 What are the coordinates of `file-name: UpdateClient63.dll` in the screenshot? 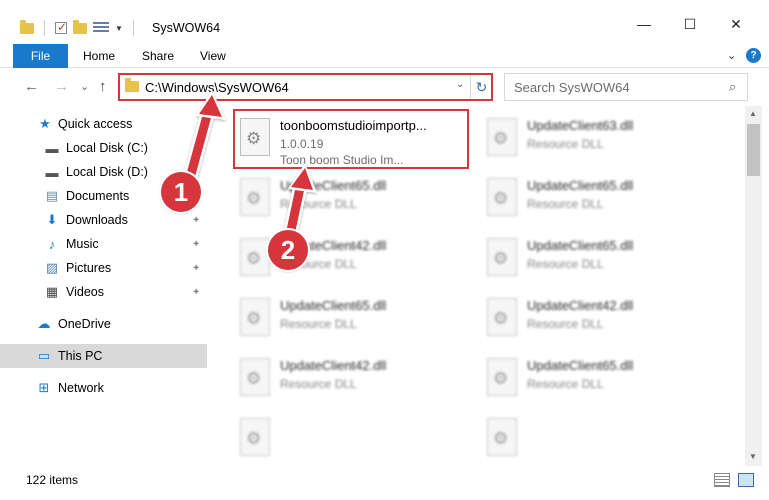 It's located at (580, 125).